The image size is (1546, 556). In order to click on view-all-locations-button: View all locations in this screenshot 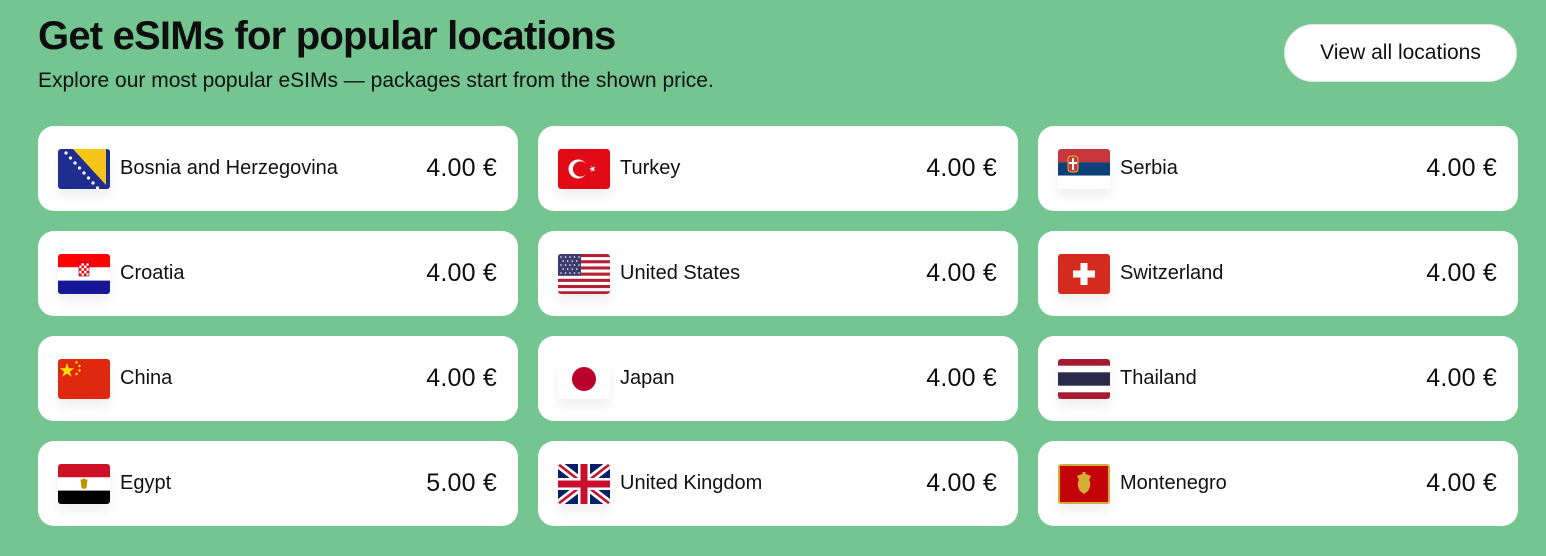, I will do `click(1400, 53)`.